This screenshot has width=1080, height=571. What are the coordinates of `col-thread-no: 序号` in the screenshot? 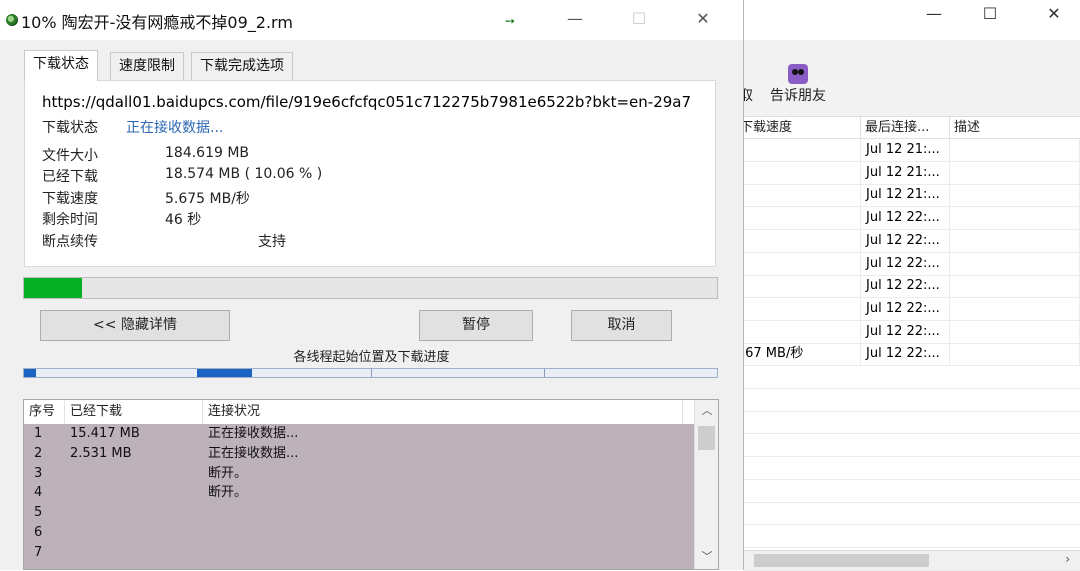 It's located at (44, 412).